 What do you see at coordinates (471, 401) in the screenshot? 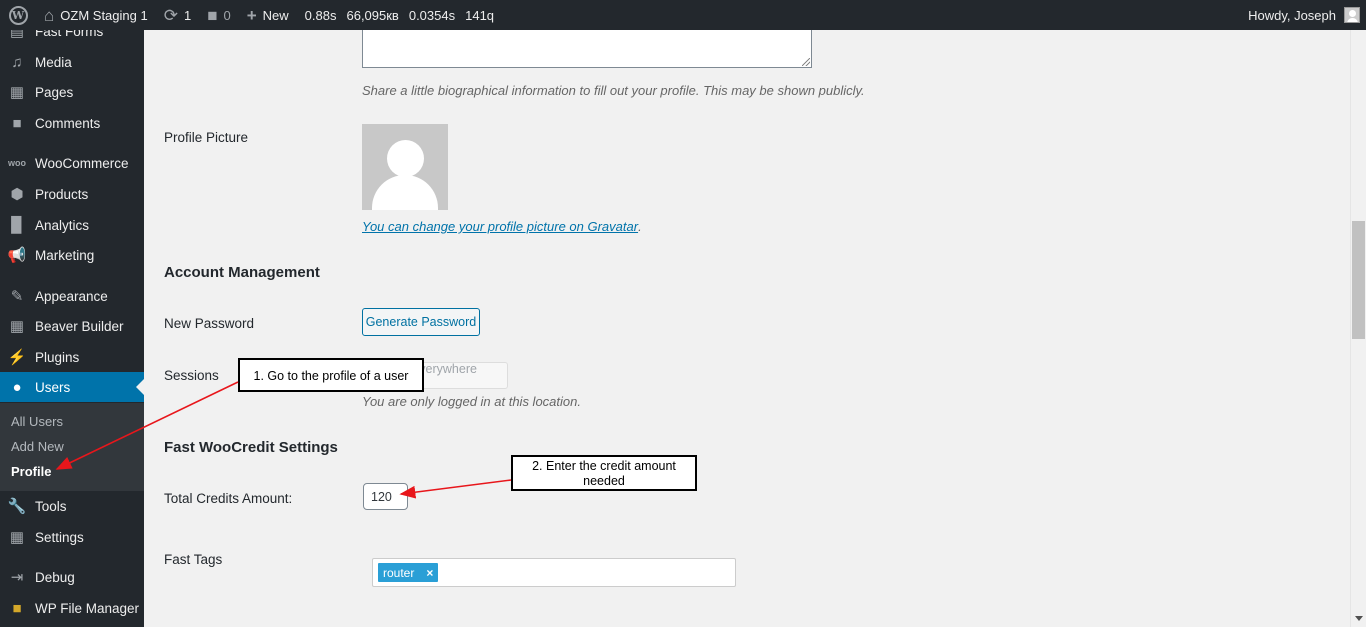
I see `sessions-description: You are only logged in at this location.` at bounding box center [471, 401].